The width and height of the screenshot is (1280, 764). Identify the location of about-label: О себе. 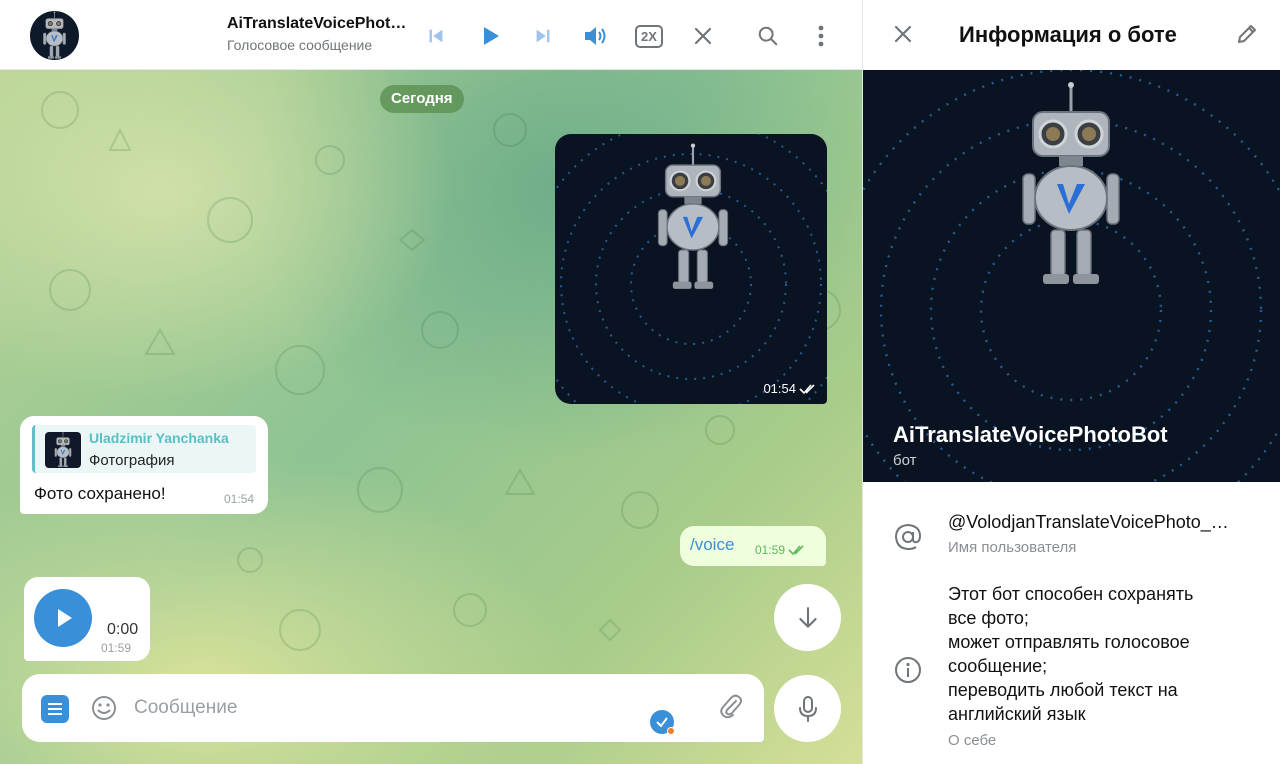
(972, 740).